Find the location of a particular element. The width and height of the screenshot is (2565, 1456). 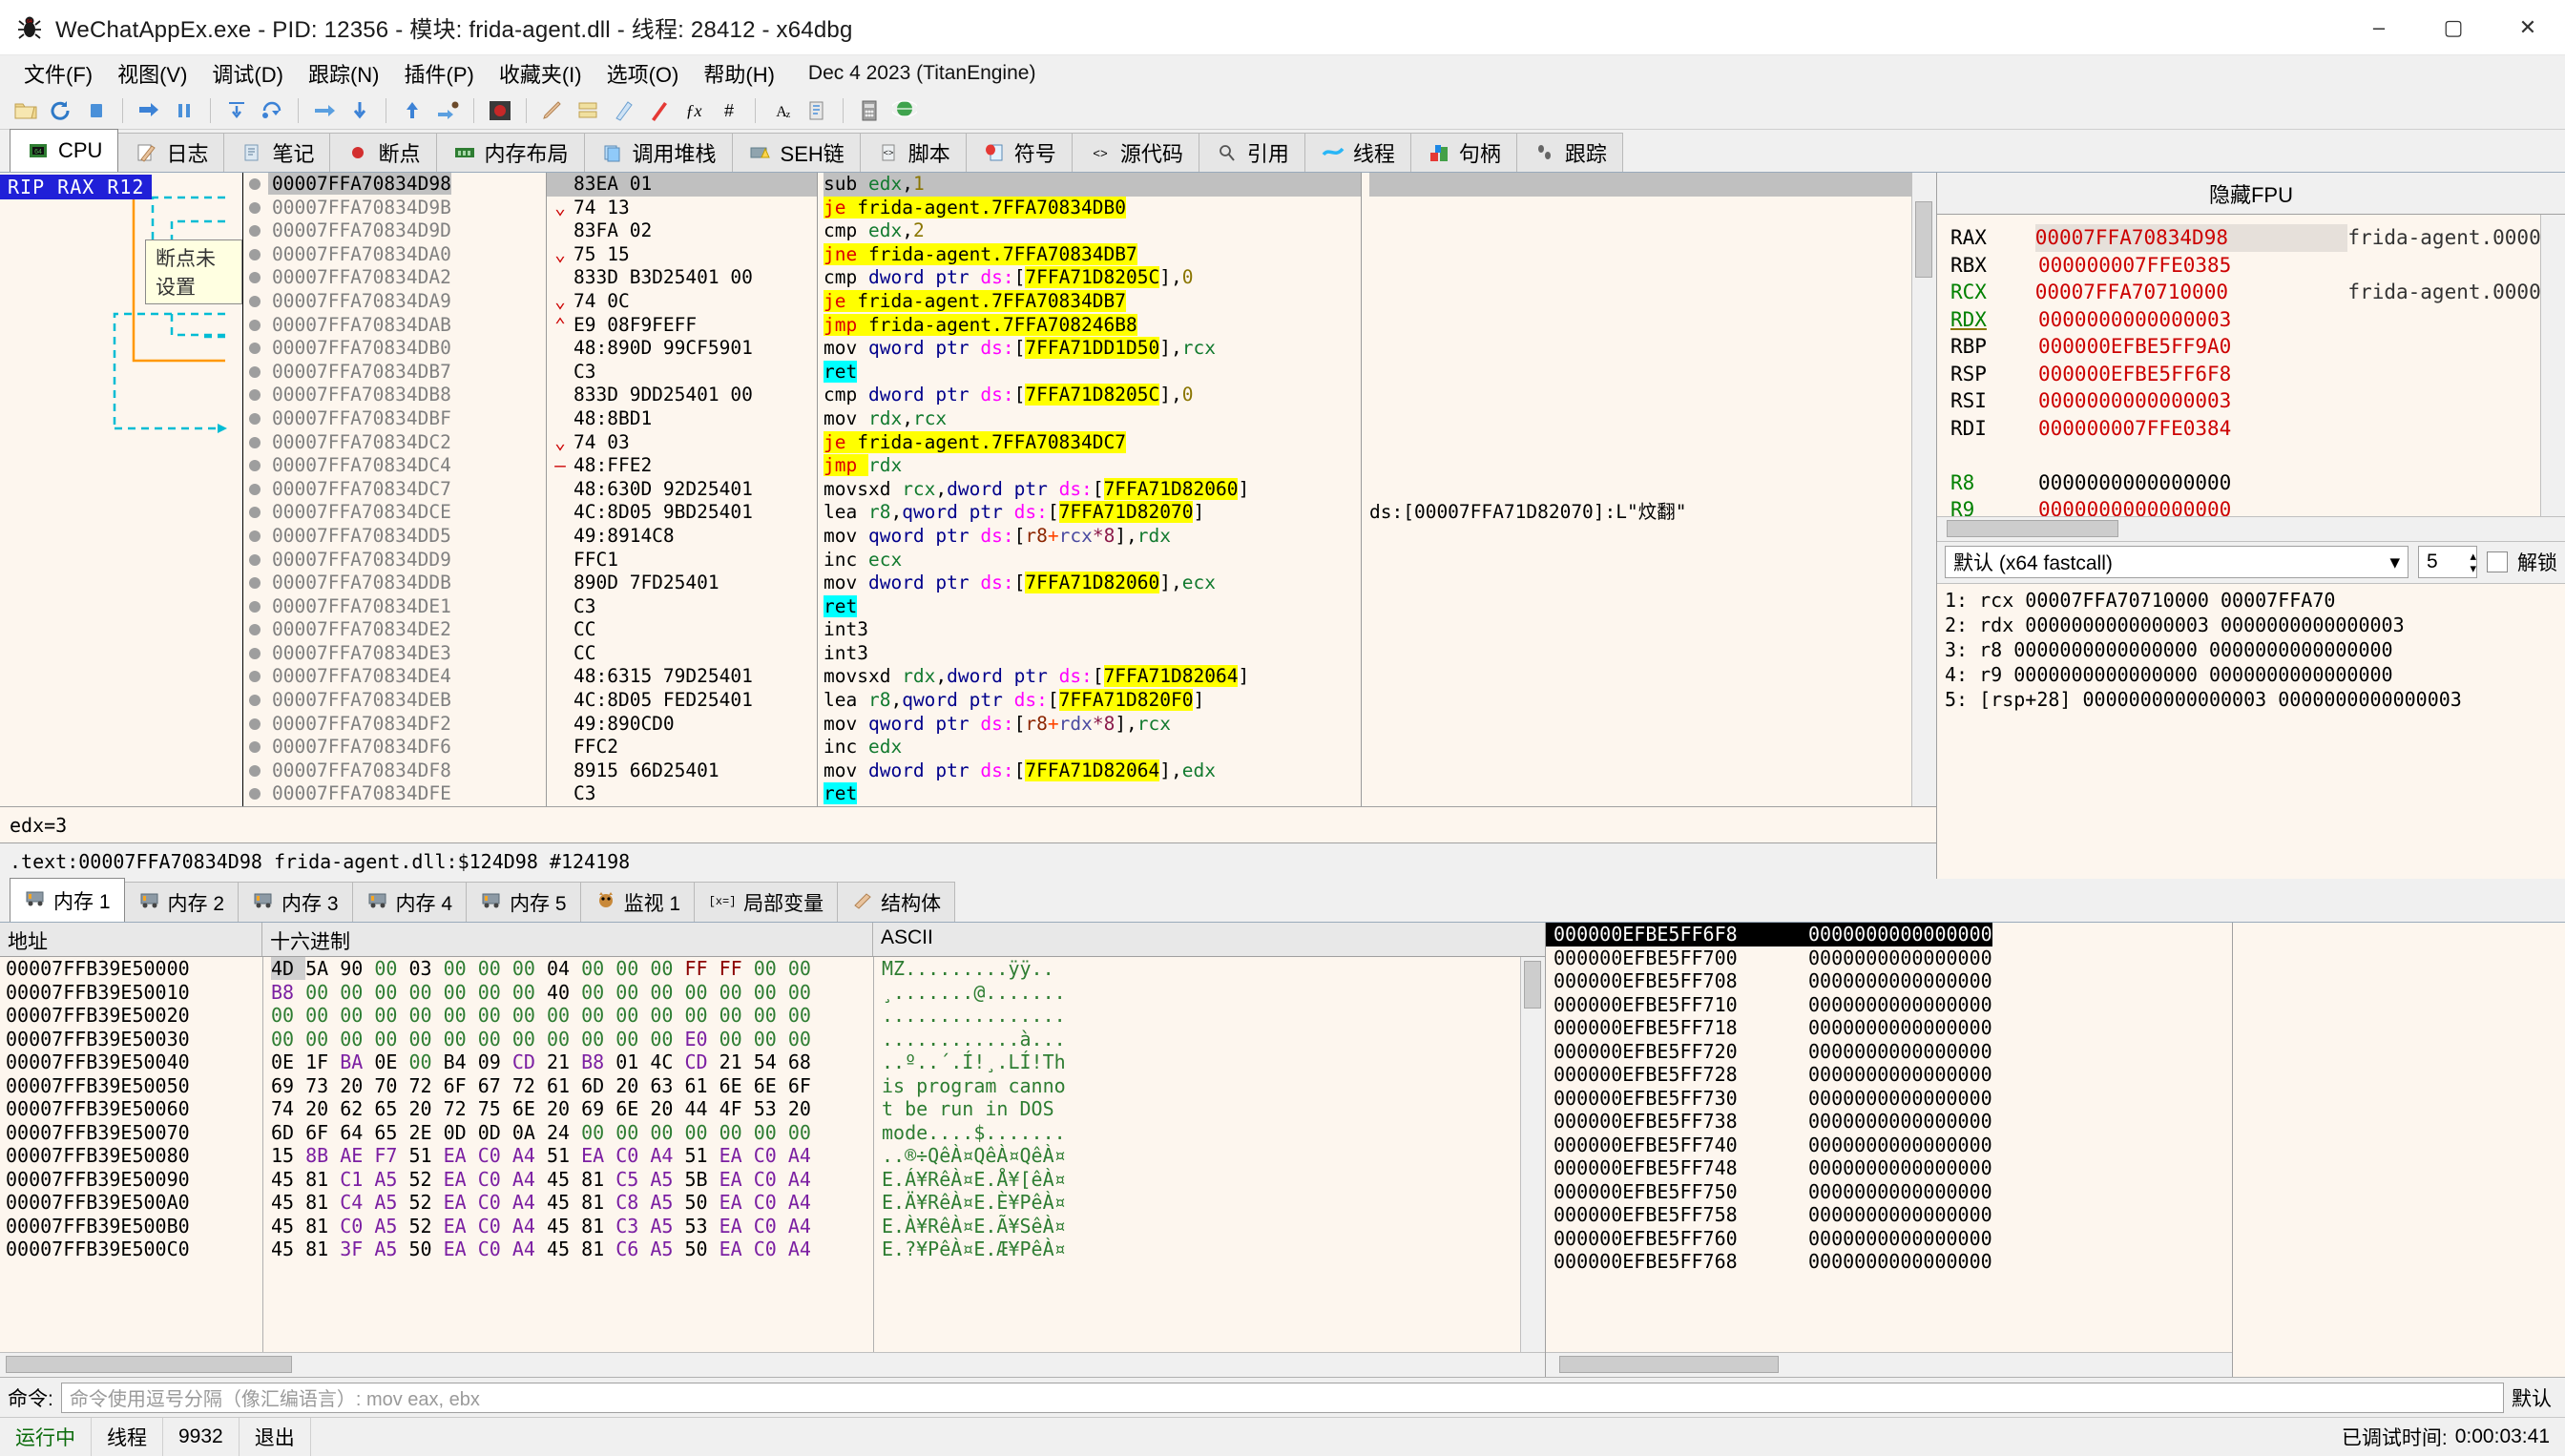

disasm-scrollbar is located at coordinates (1923, 490).